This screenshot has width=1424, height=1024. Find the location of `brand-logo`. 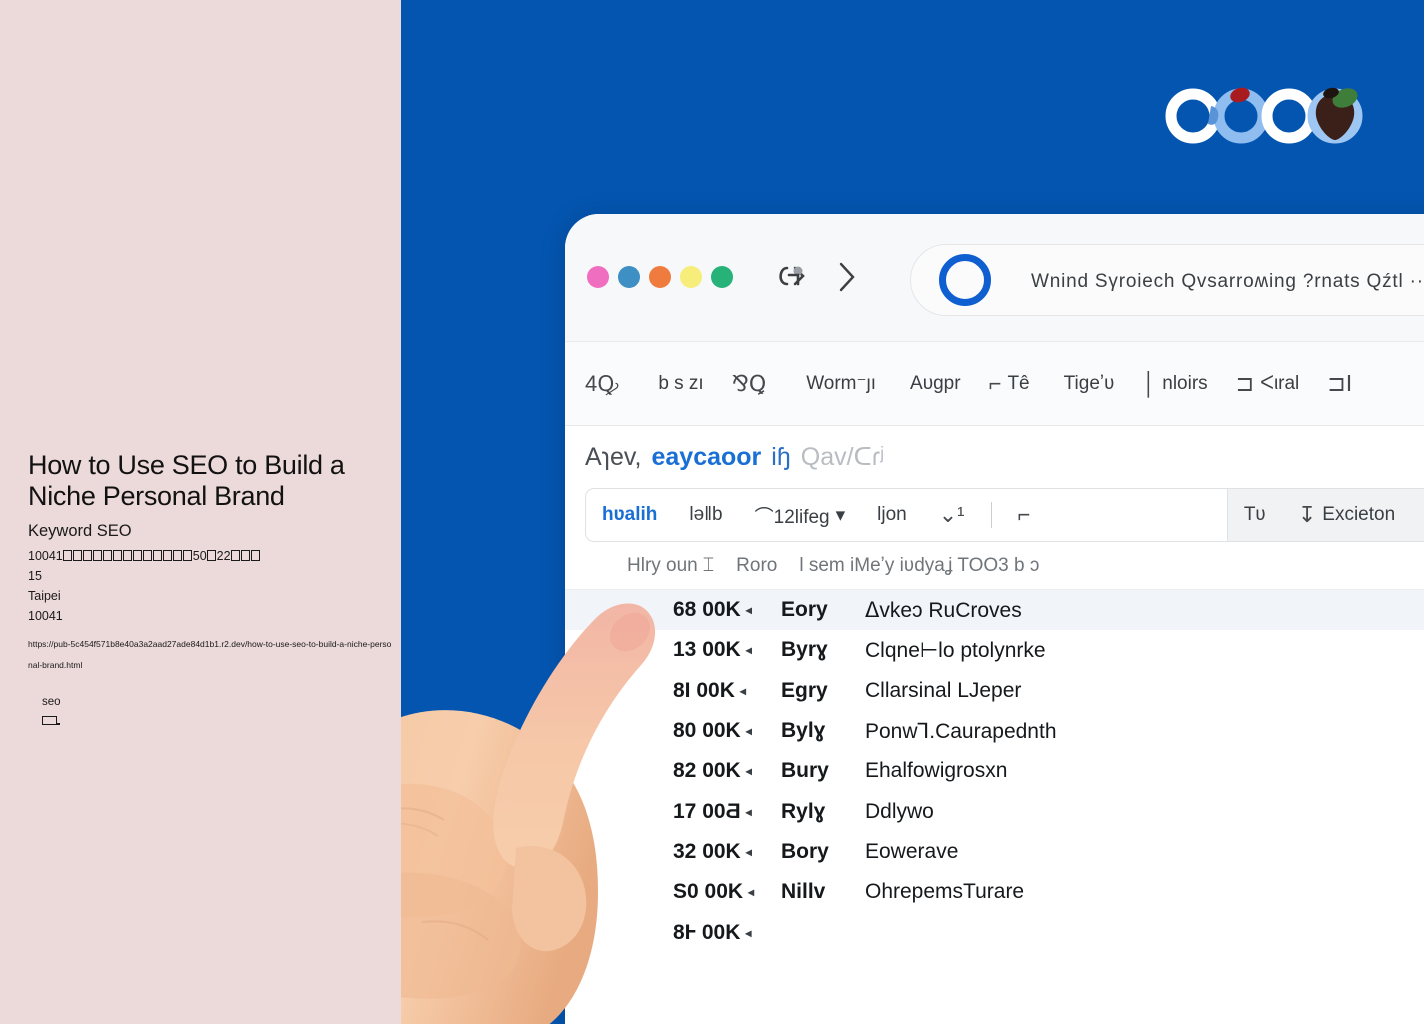

brand-logo is located at coordinates (1263, 116).